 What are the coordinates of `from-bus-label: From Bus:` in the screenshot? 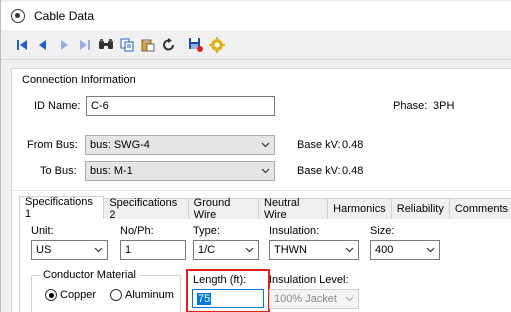 It's located at (52, 145).